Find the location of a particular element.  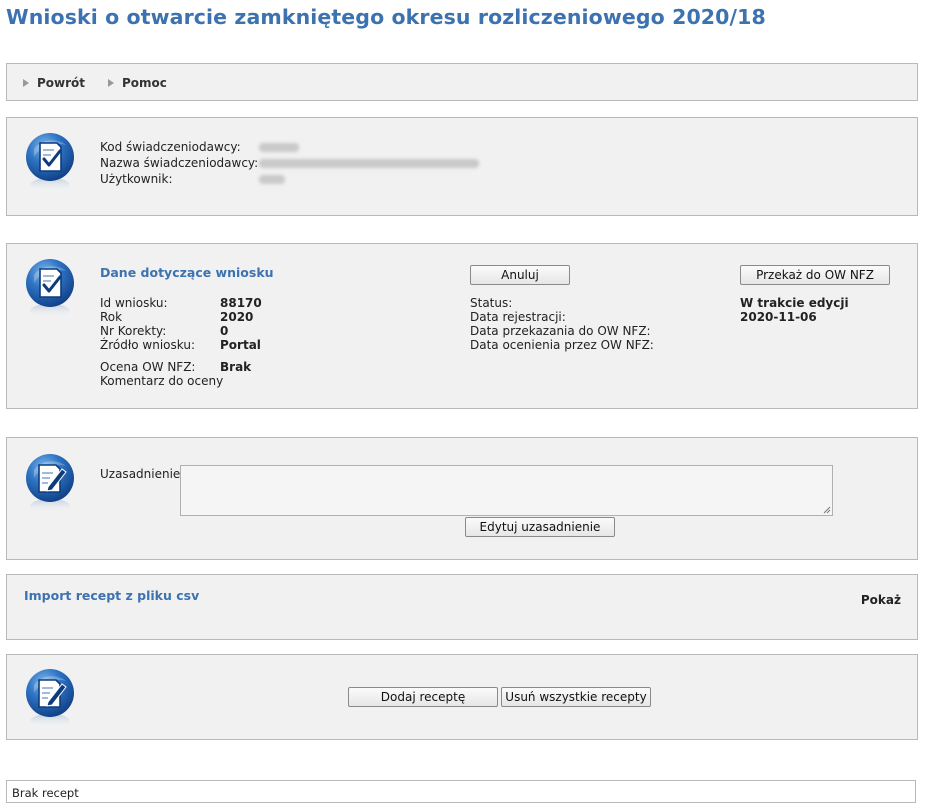

registration-date-label: Data rejestracji: is located at coordinates (518, 317).